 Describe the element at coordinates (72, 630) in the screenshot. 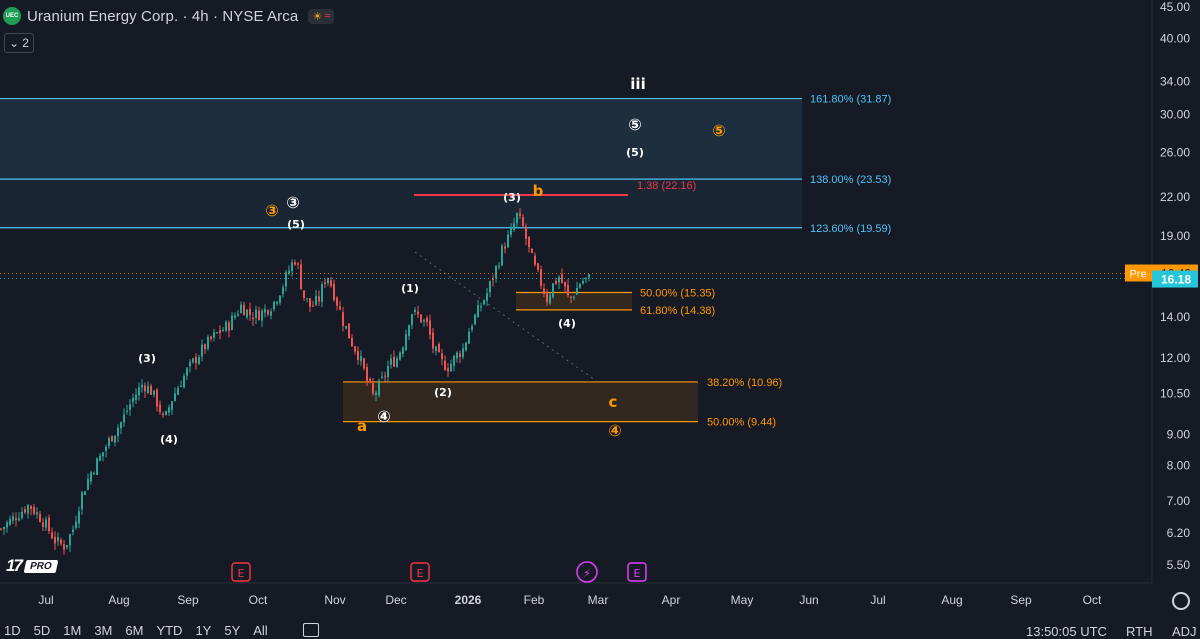

I see `range-1m: 1M` at that location.